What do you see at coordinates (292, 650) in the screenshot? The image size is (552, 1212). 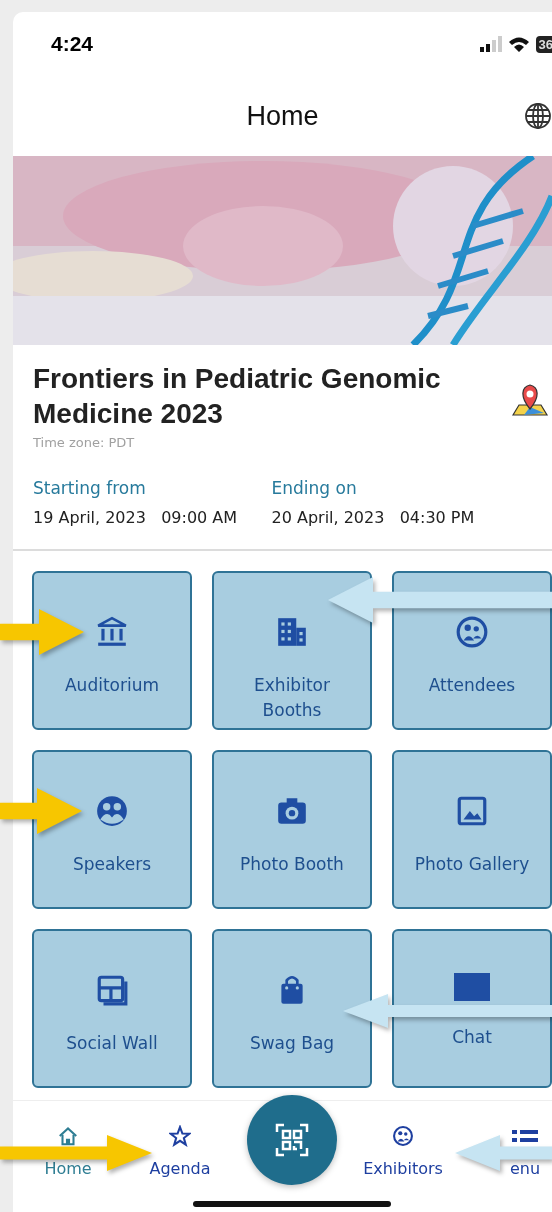 I see `tile-button: Exhibitor Booths` at bounding box center [292, 650].